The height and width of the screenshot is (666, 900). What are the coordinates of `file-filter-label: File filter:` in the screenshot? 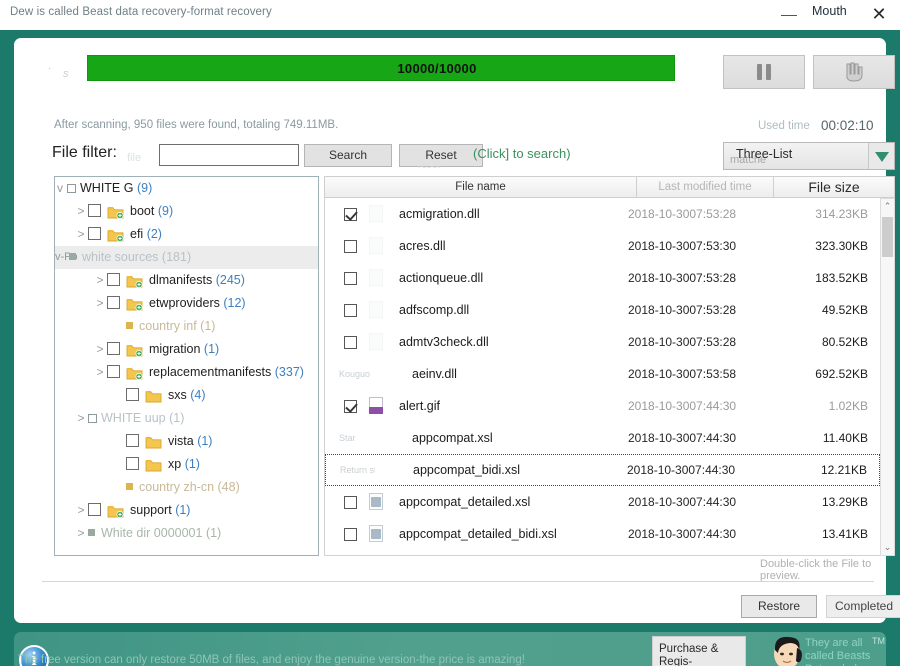 It's located at (84, 152).